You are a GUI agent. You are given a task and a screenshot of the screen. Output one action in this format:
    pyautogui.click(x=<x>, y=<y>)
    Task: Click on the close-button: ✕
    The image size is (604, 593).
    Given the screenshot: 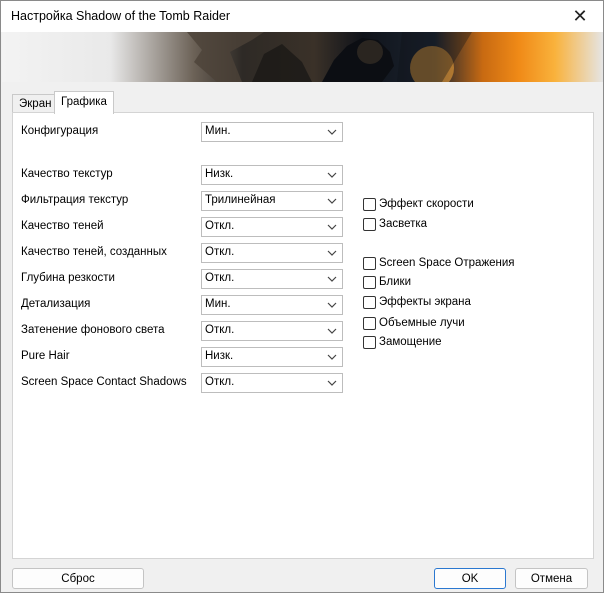 What is the action you would take?
    pyautogui.click(x=580, y=16)
    